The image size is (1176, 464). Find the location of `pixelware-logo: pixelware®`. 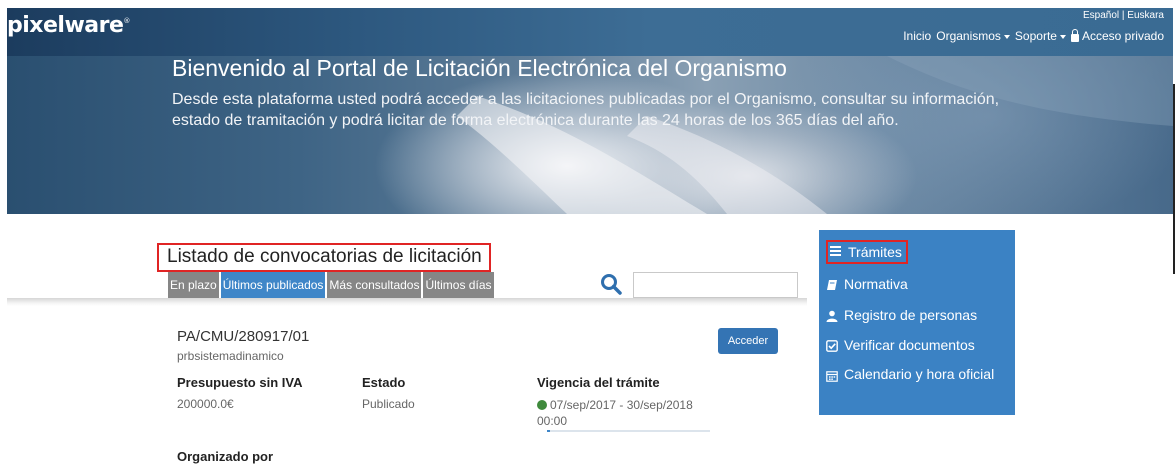

pixelware-logo: pixelware® is located at coordinates (68, 25).